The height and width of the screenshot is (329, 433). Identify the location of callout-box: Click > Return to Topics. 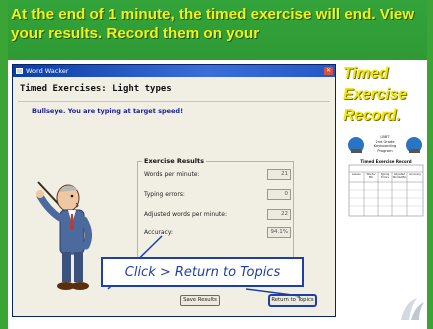
(202, 272).